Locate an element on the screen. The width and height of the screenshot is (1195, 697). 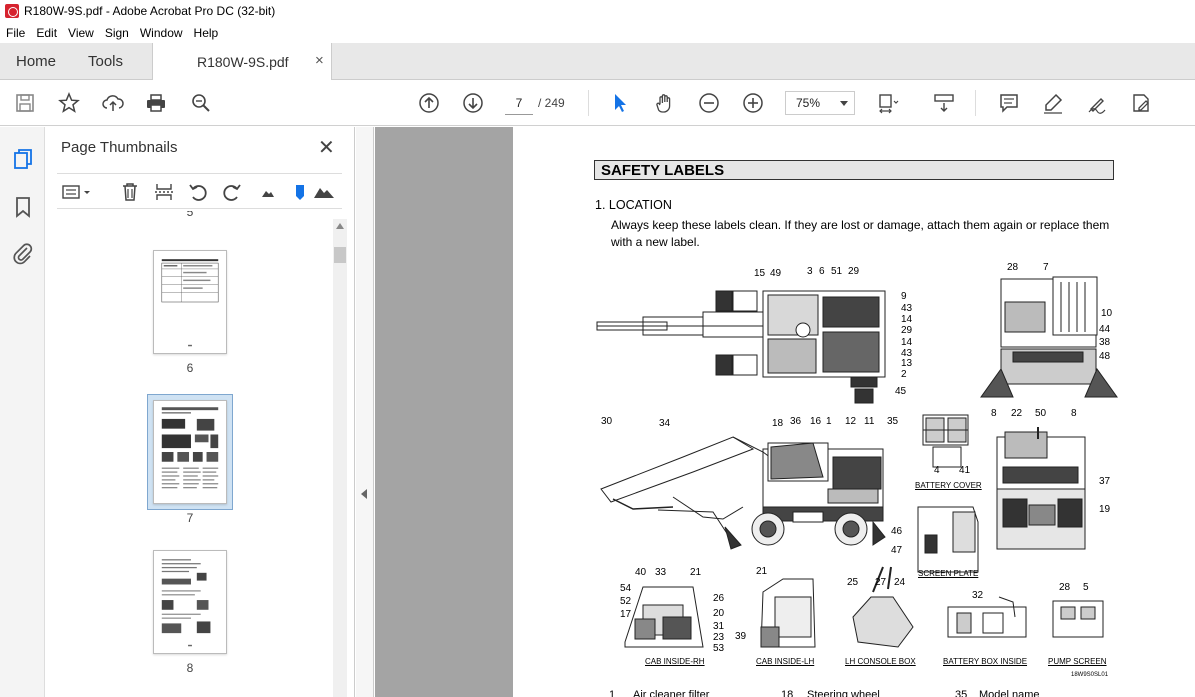
scroll-mode-icon is located at coordinates (944, 103).